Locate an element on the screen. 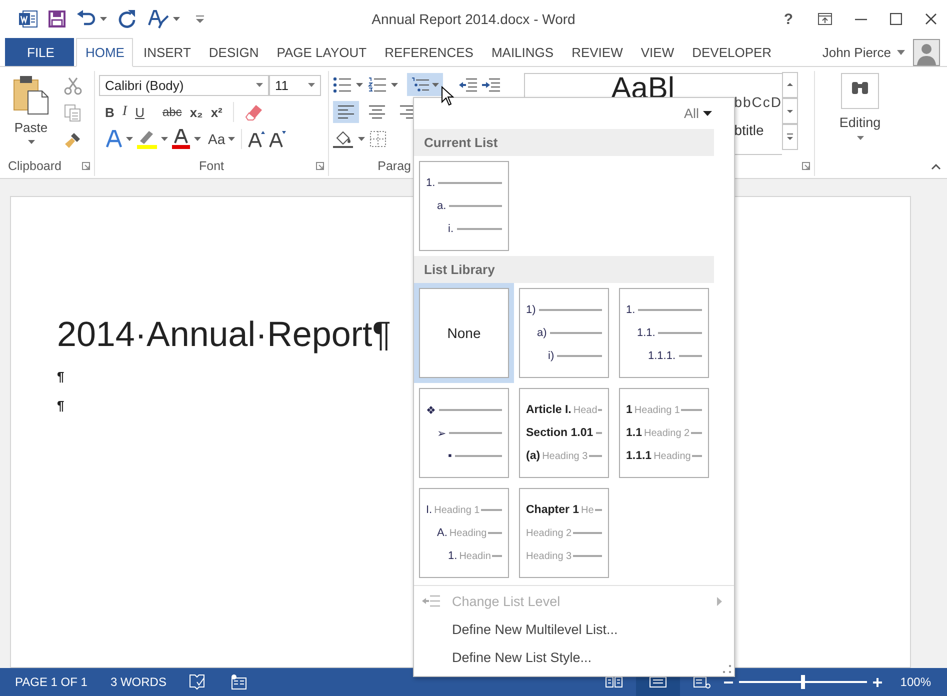 The image size is (947, 696). multilevel-list-button is located at coordinates (425, 84).